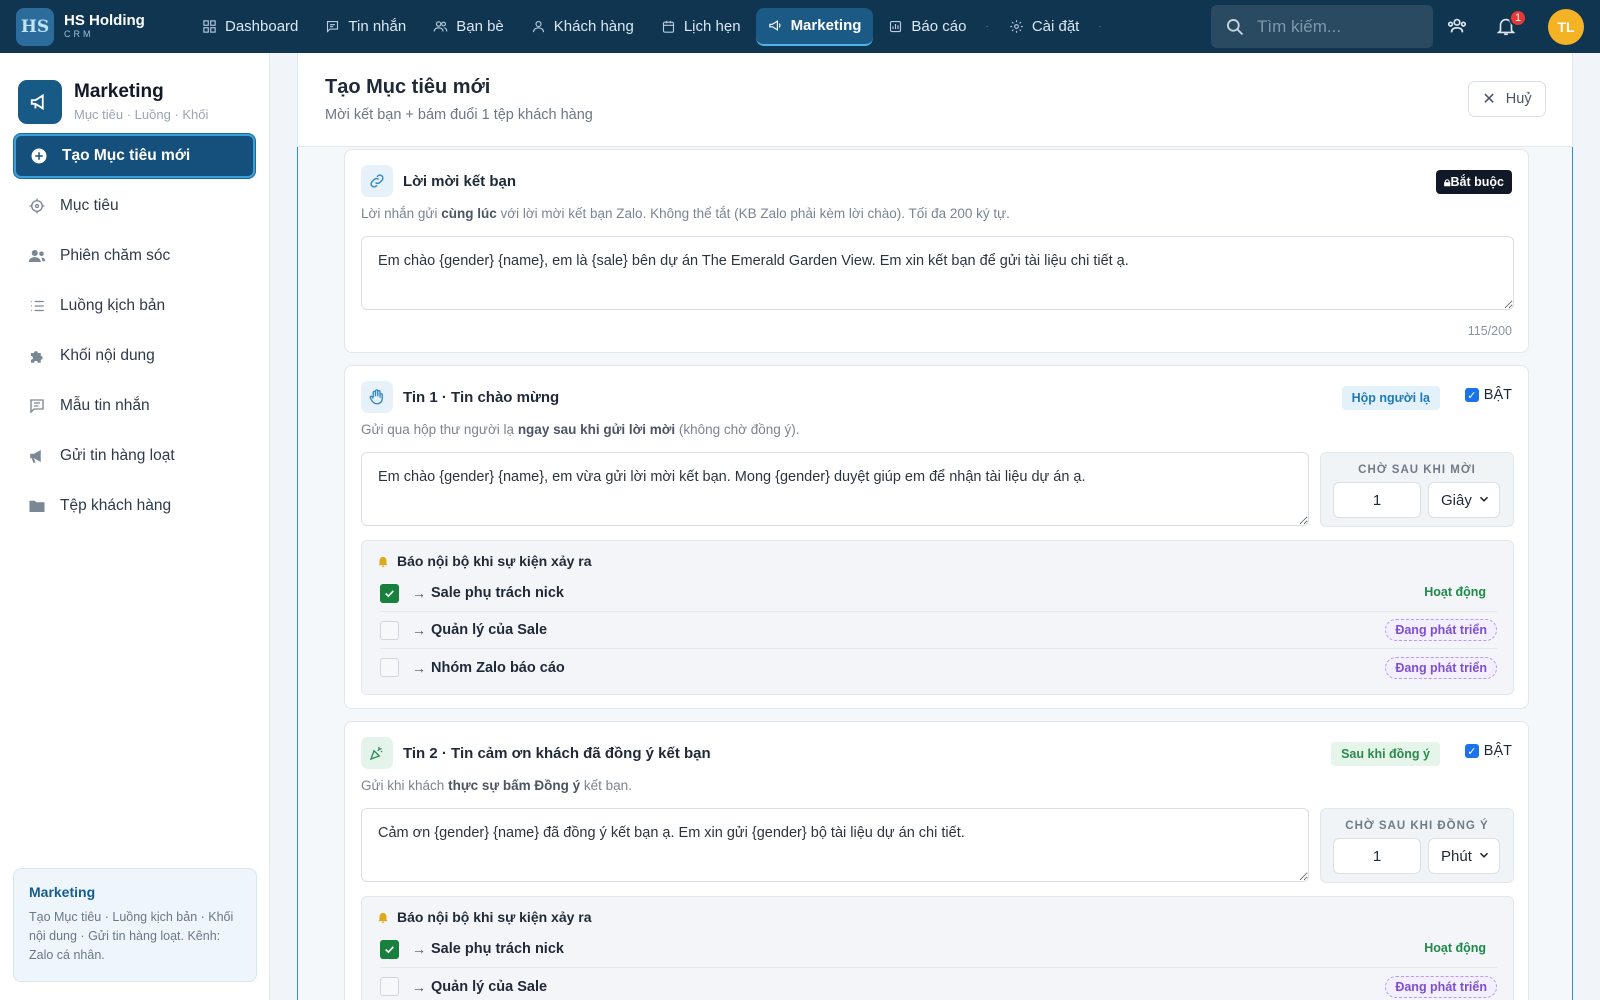 This screenshot has height=1000, width=1600. I want to click on sidebar-item-customer-lists: Tệp khách hàng, so click(134, 506).